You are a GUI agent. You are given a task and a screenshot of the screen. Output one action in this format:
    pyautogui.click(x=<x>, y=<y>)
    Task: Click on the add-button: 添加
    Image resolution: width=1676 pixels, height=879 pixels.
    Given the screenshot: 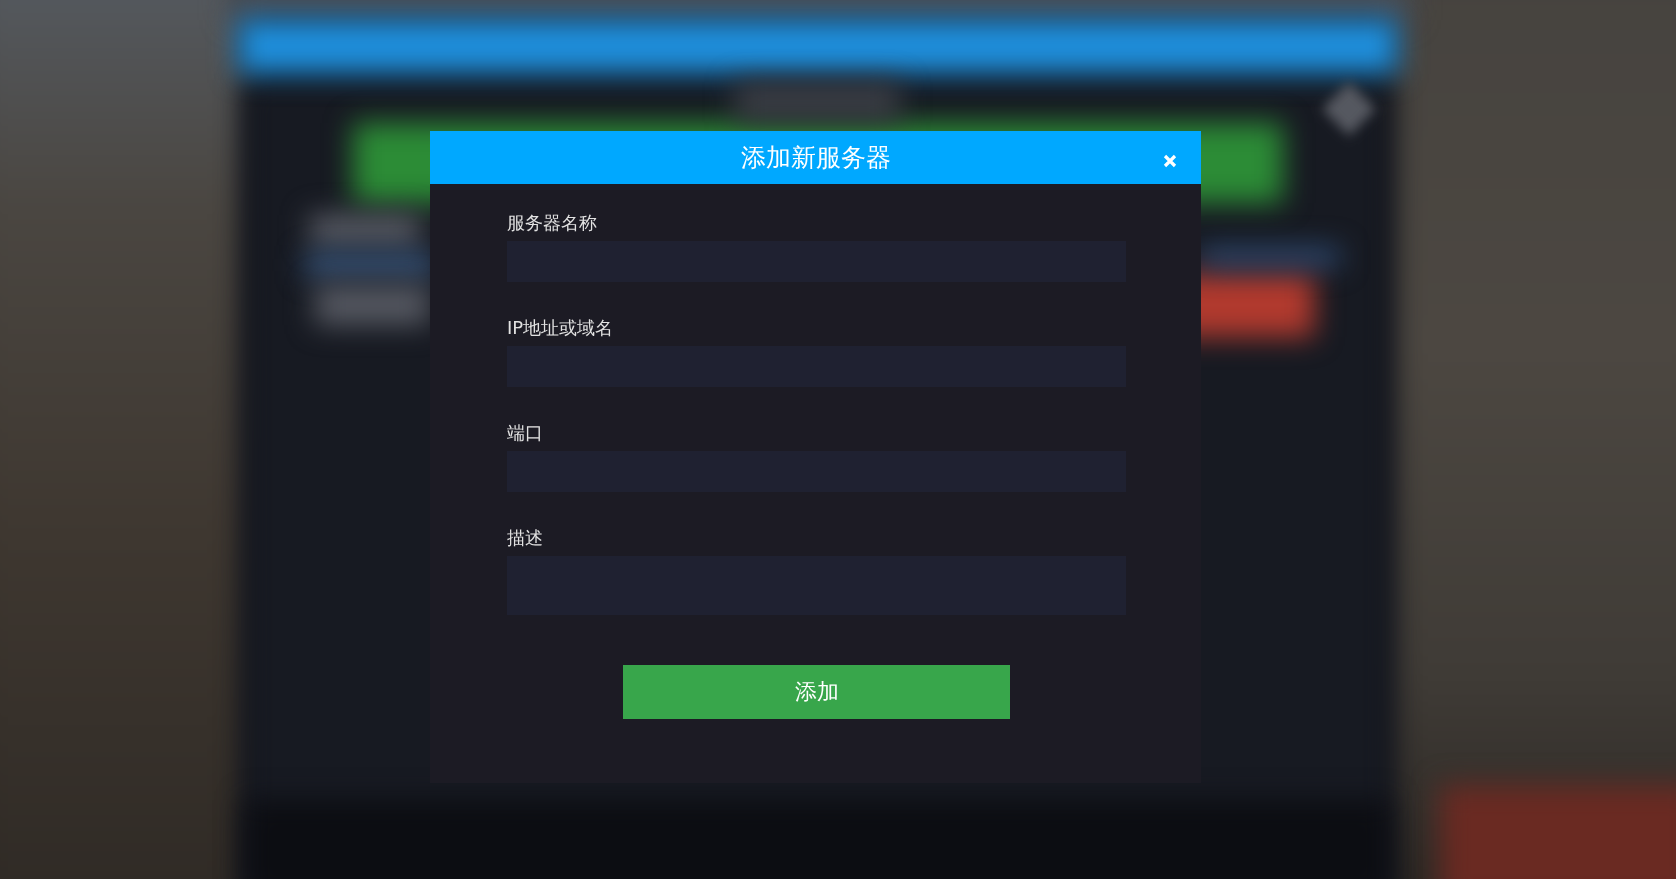 What is the action you would take?
    pyautogui.click(x=816, y=692)
    